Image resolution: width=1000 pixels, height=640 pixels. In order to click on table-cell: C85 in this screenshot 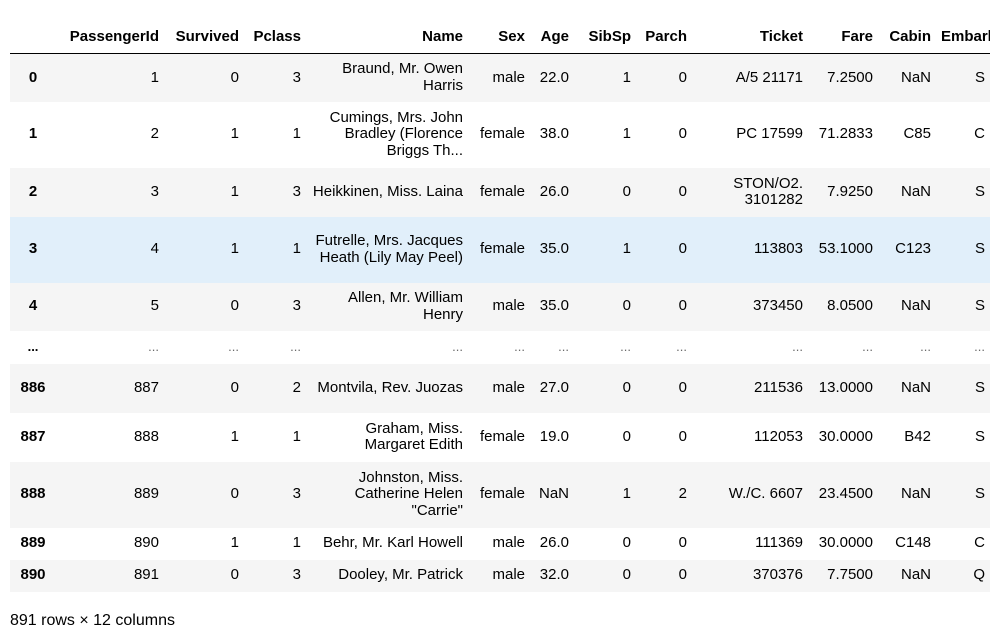, I will do `click(917, 134)`.